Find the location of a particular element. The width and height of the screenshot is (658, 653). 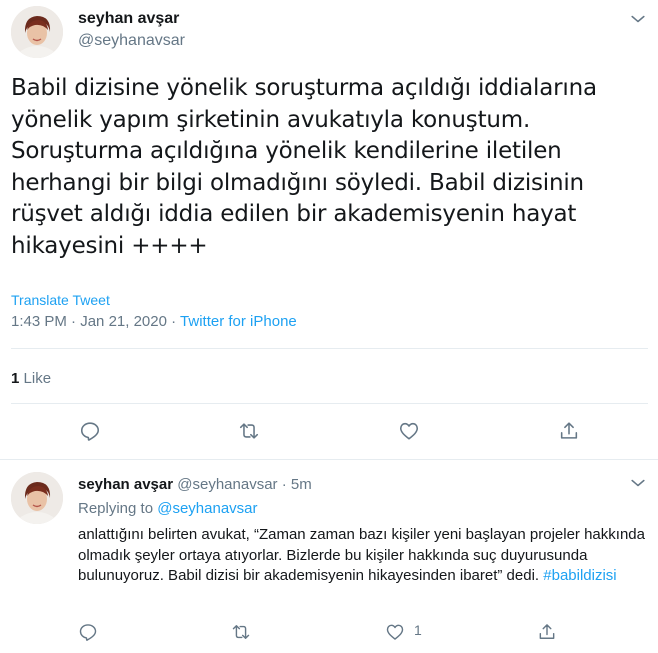

replying-to: Replying to @seyhanavsar is located at coordinates (168, 508).